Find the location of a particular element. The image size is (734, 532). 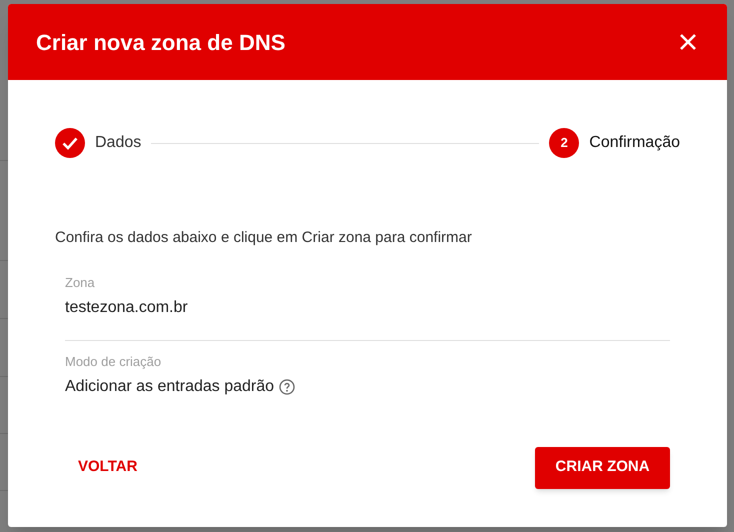

field-value: testezona.com.br is located at coordinates (126, 308).